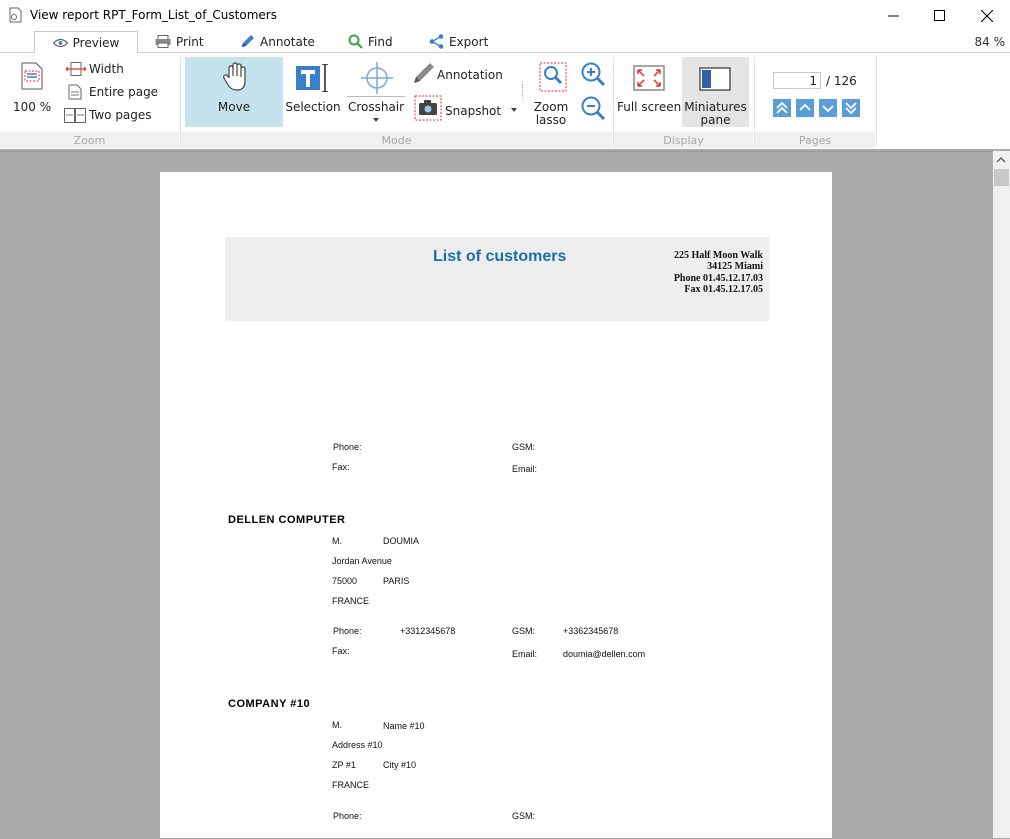 This screenshot has height=839, width=1010. What do you see at coordinates (401, 541) in the screenshot?
I see `customer-name: DOUMIA` at bounding box center [401, 541].